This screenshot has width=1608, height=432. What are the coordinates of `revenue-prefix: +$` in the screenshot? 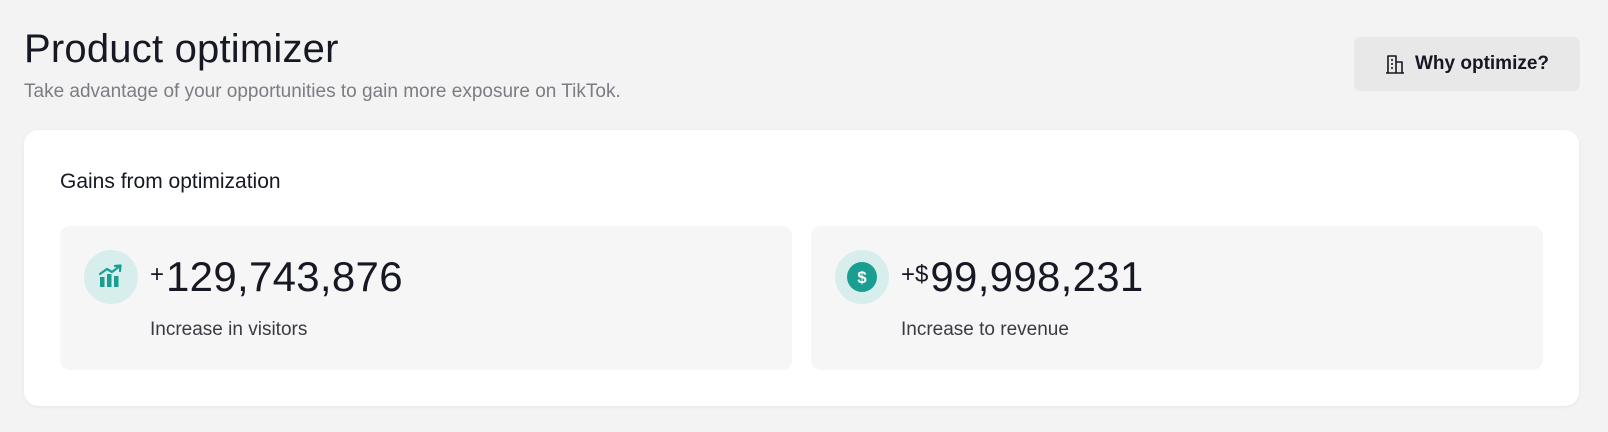 It's located at (915, 274).